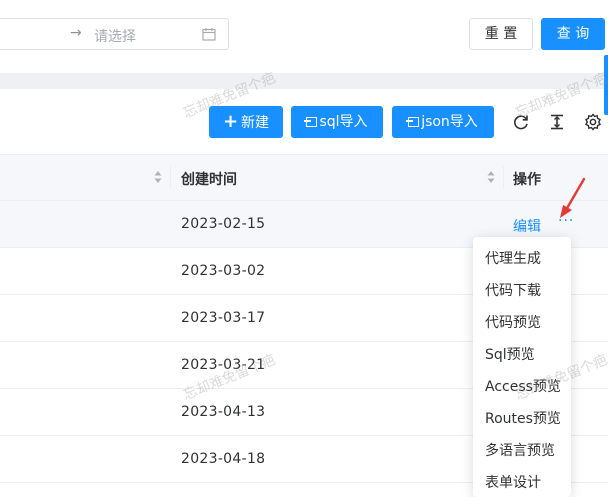 This screenshot has width=608, height=497. Describe the element at coordinates (573, 197) in the screenshot. I see `annotation-arrow-icon` at that location.